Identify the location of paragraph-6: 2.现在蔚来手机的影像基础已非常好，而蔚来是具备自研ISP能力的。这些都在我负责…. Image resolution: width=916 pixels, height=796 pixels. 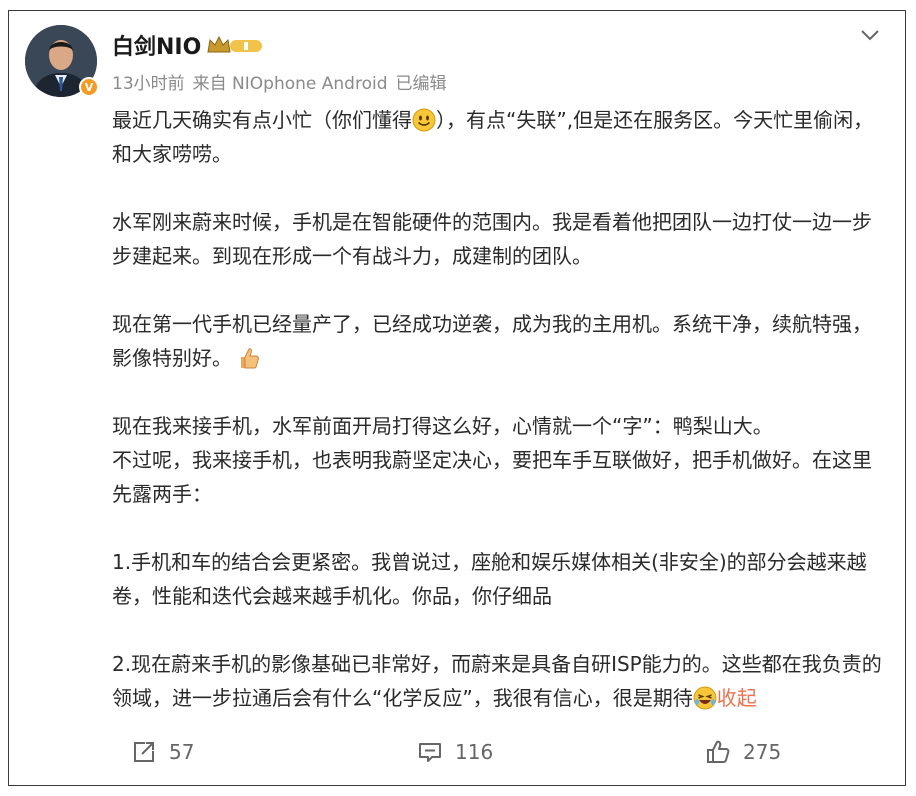
(497, 681).